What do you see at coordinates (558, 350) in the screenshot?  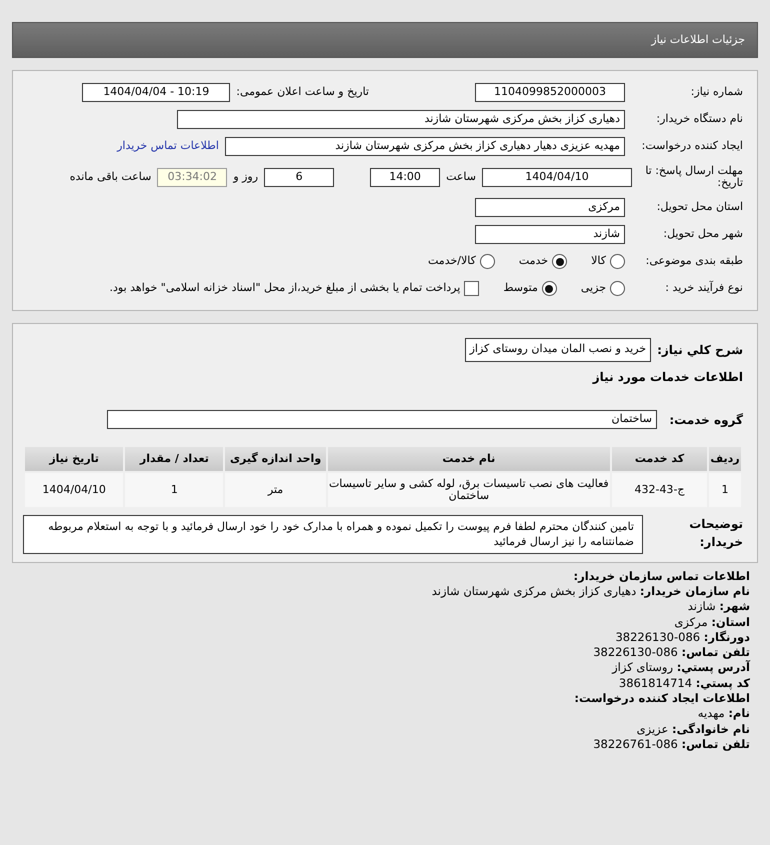 I see `summary-field: خرید و نصب المان میدان روستای کزاز` at bounding box center [558, 350].